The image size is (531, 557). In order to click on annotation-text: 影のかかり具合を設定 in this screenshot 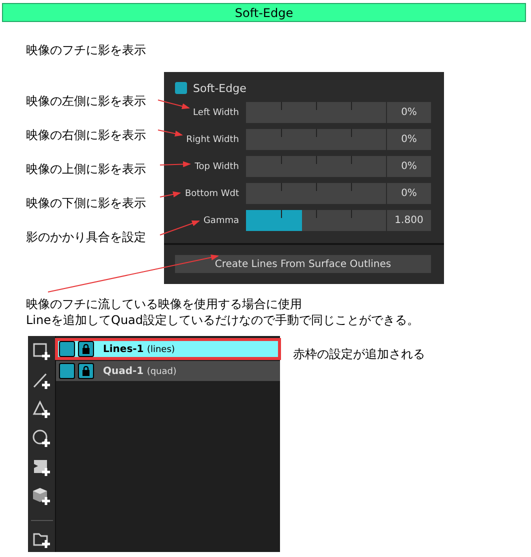, I will do `click(86, 237)`.